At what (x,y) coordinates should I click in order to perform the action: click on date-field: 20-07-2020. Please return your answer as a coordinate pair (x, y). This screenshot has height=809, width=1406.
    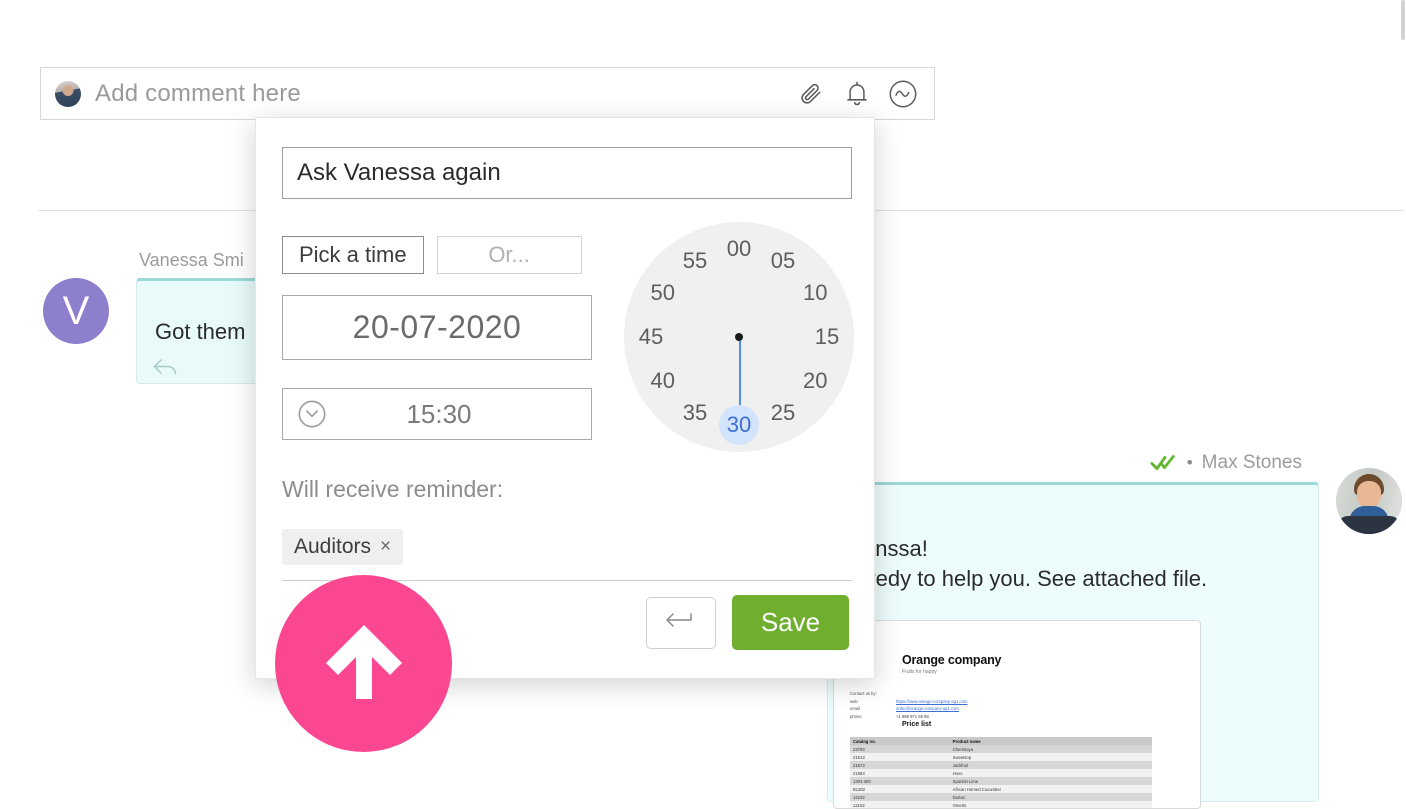
    Looking at the image, I should click on (437, 327).